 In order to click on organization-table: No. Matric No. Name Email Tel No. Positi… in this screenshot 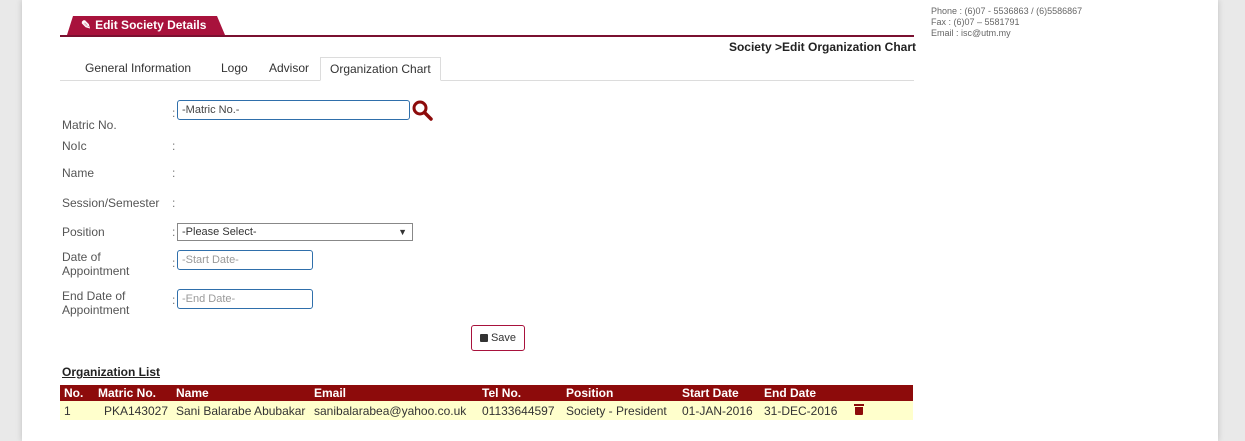, I will do `click(486, 402)`.